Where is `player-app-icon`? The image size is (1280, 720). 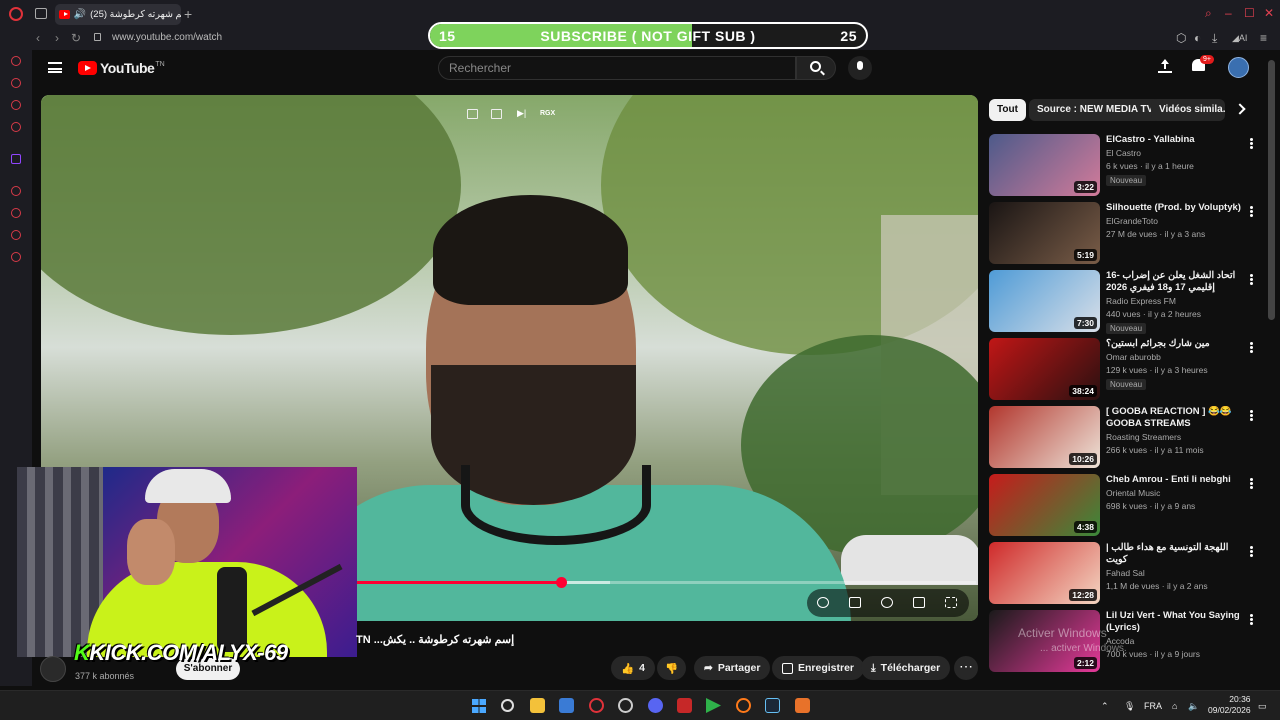
player-app-icon is located at coordinates (713, 705).